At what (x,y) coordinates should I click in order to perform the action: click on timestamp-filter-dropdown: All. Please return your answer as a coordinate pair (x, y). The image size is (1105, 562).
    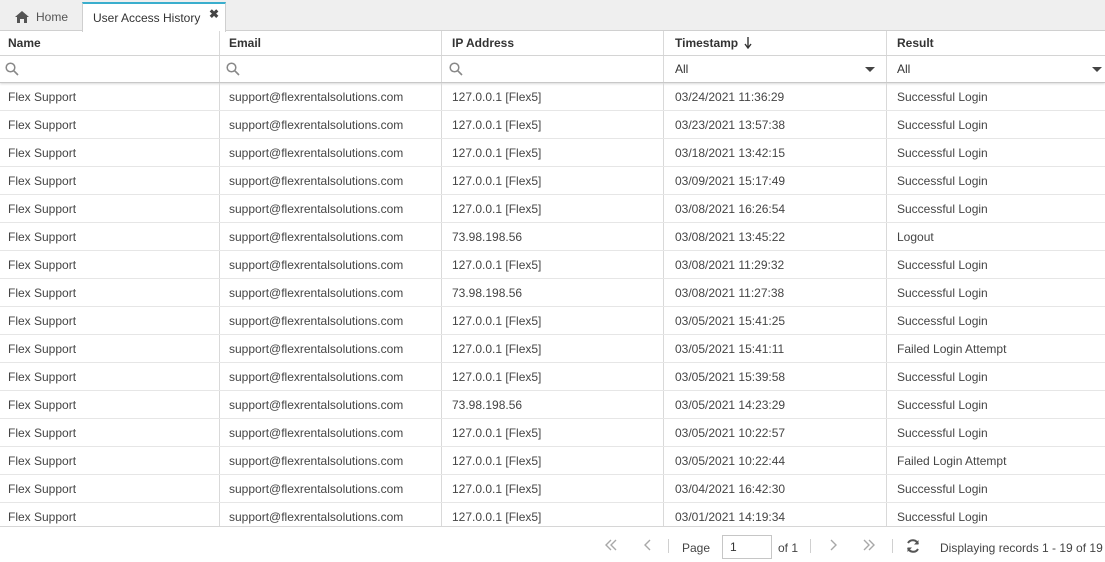
    Looking at the image, I should click on (780, 69).